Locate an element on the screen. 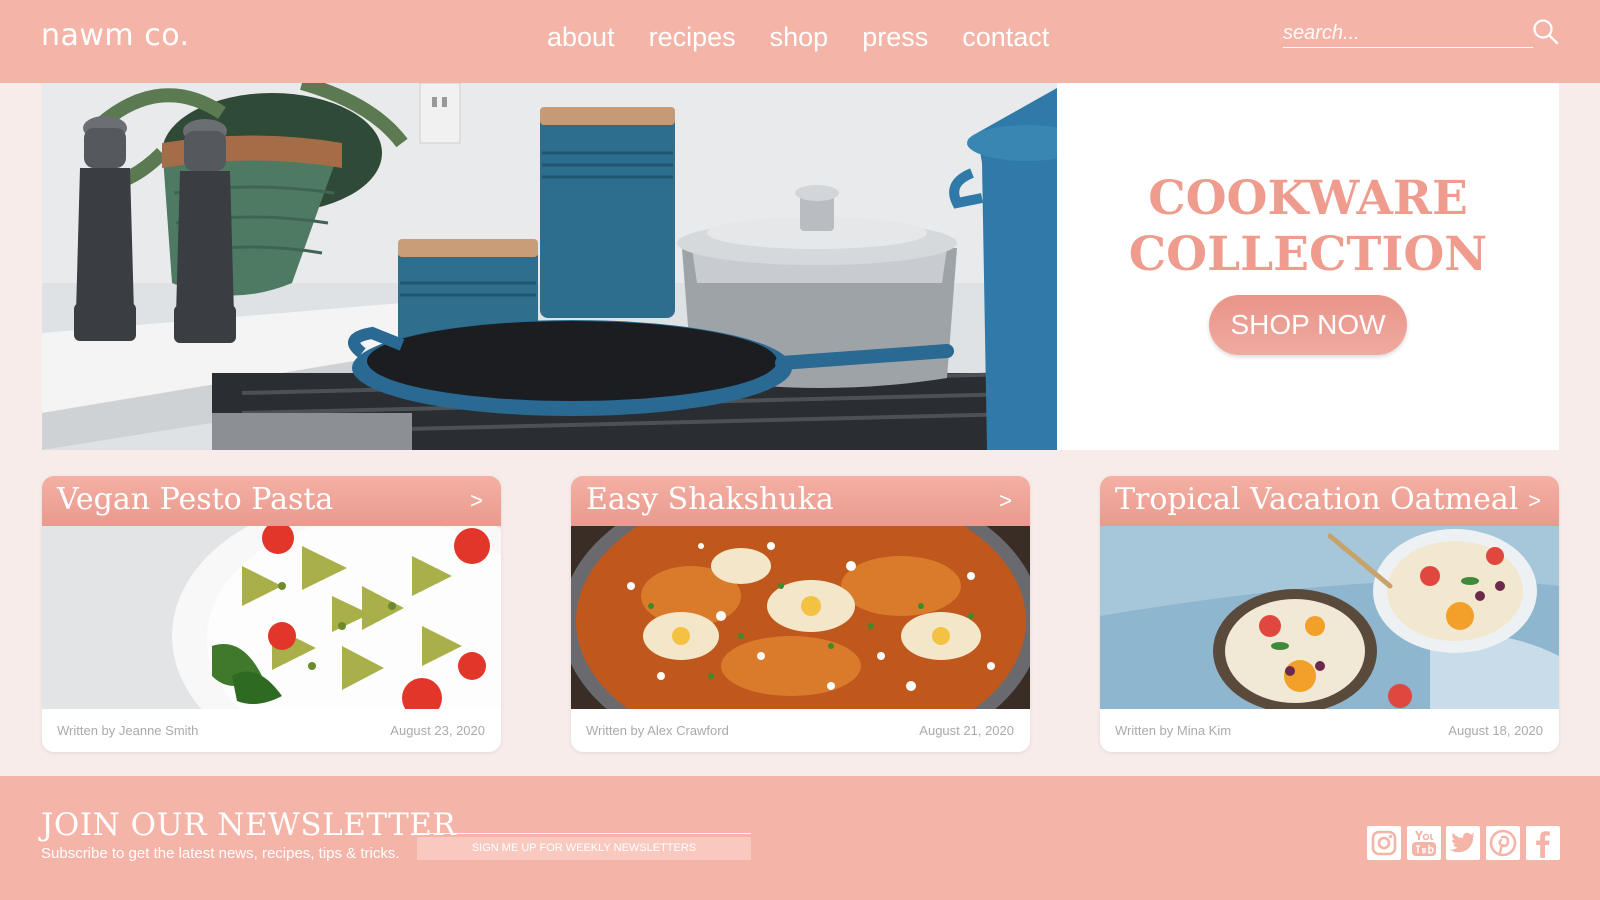  card-date: August 18, 2020 is located at coordinates (1495, 730).